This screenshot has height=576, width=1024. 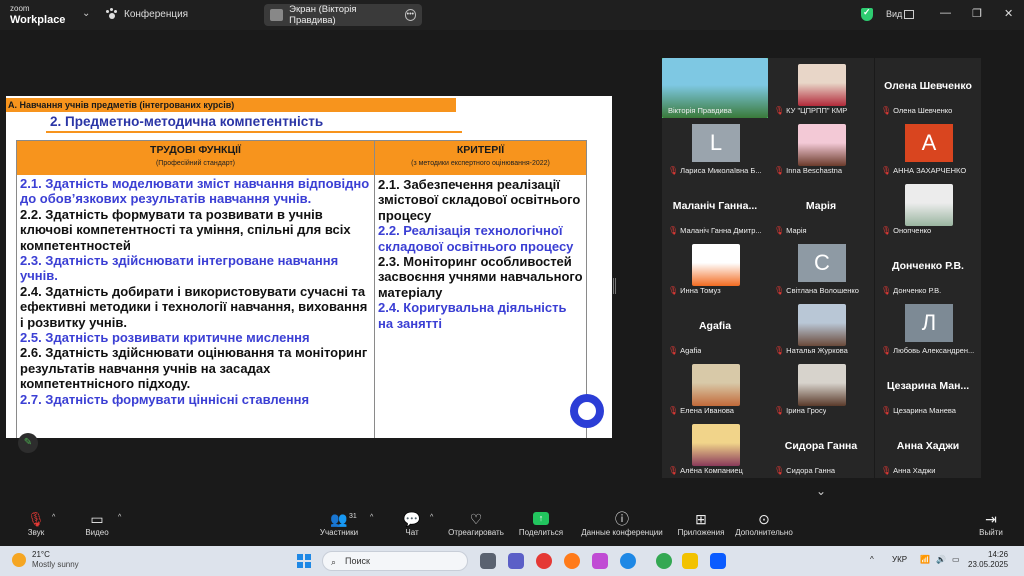 I want to click on view-label: Вид, so click(x=894, y=14).